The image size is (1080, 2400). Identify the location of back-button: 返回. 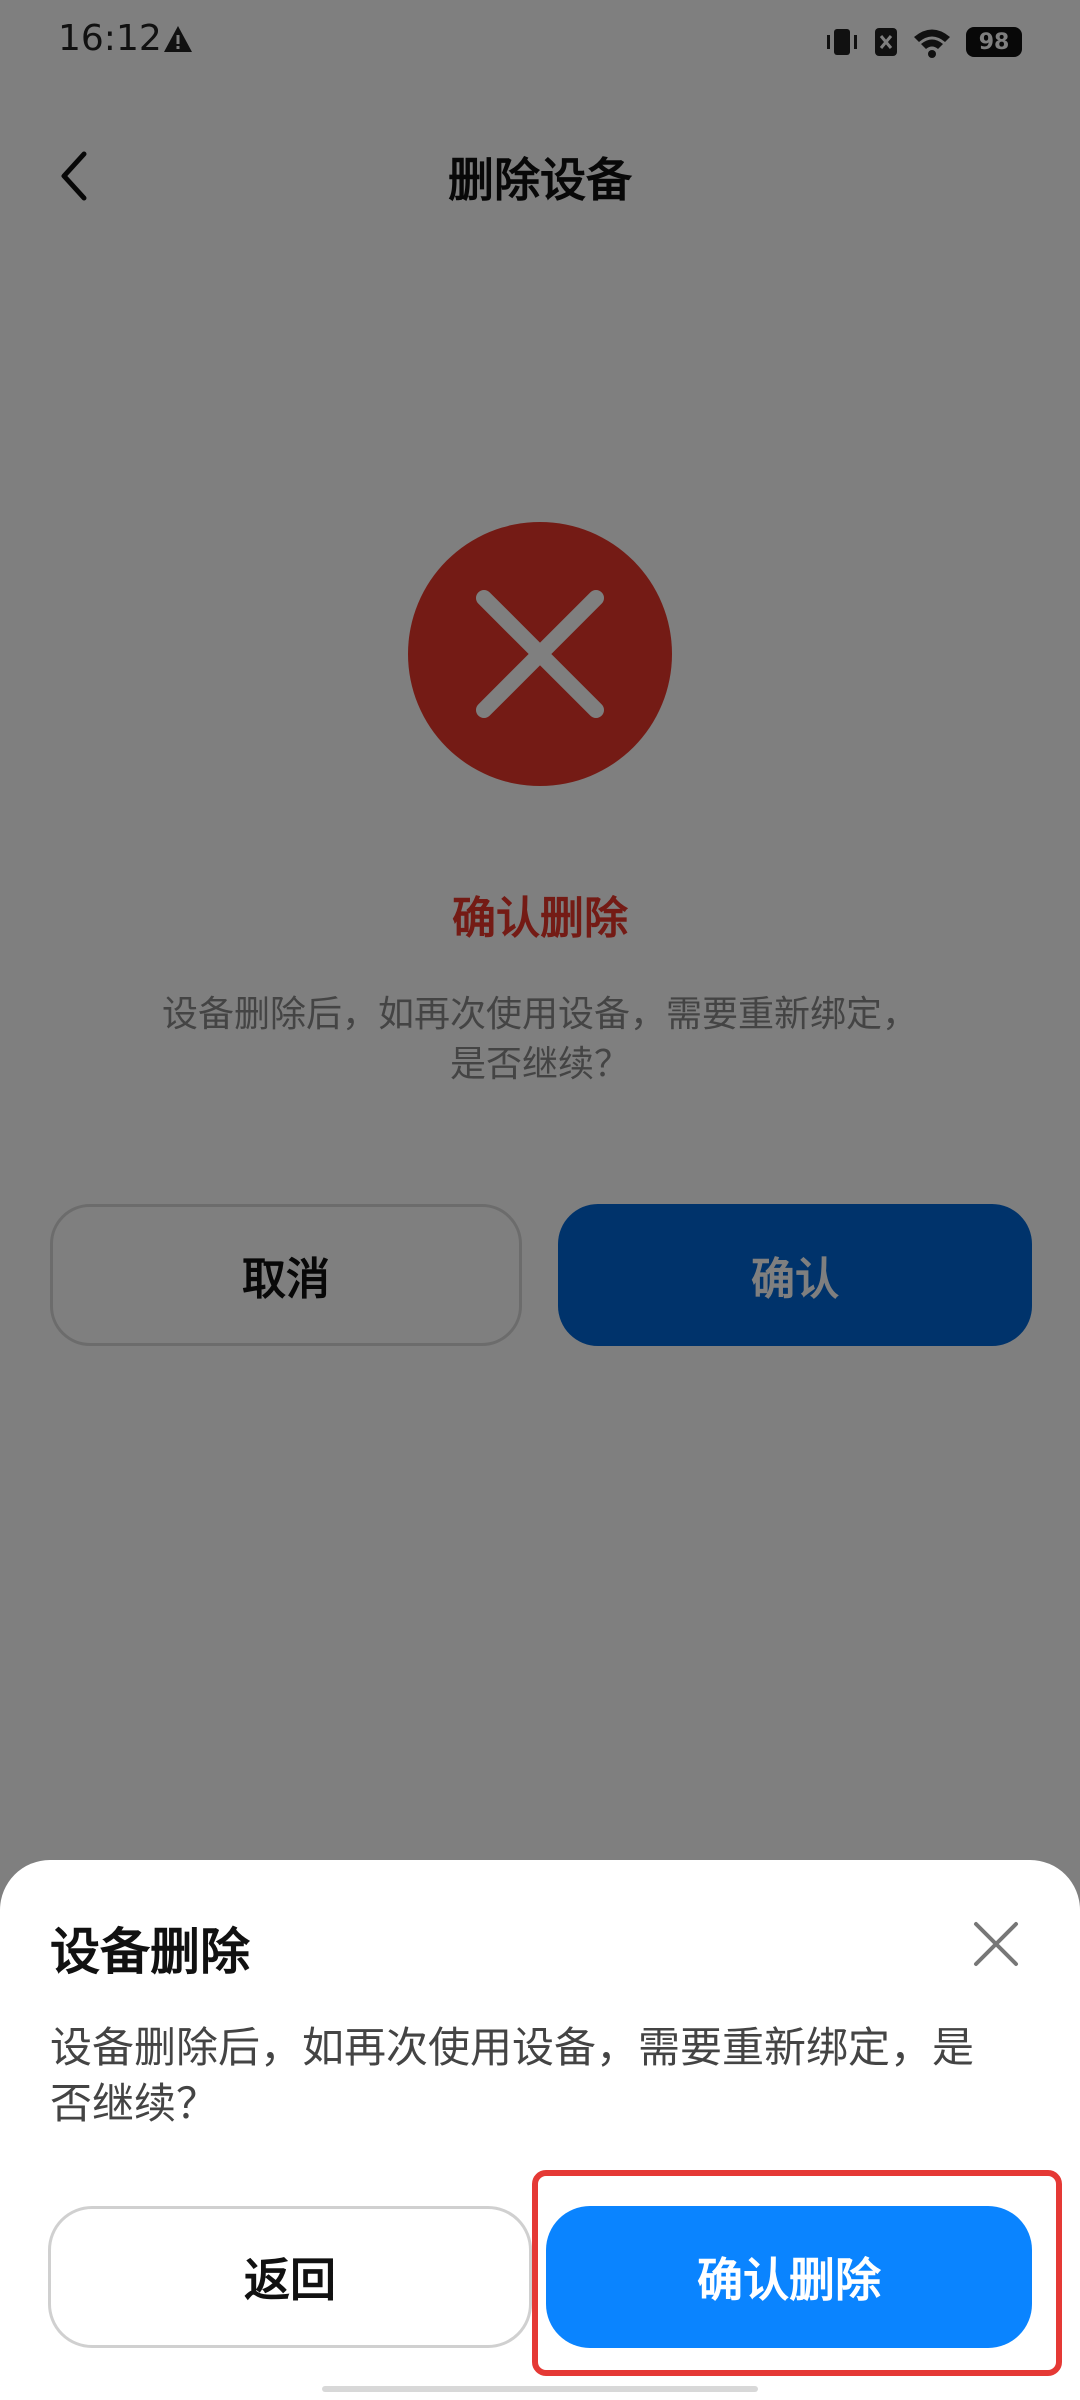
(290, 2277).